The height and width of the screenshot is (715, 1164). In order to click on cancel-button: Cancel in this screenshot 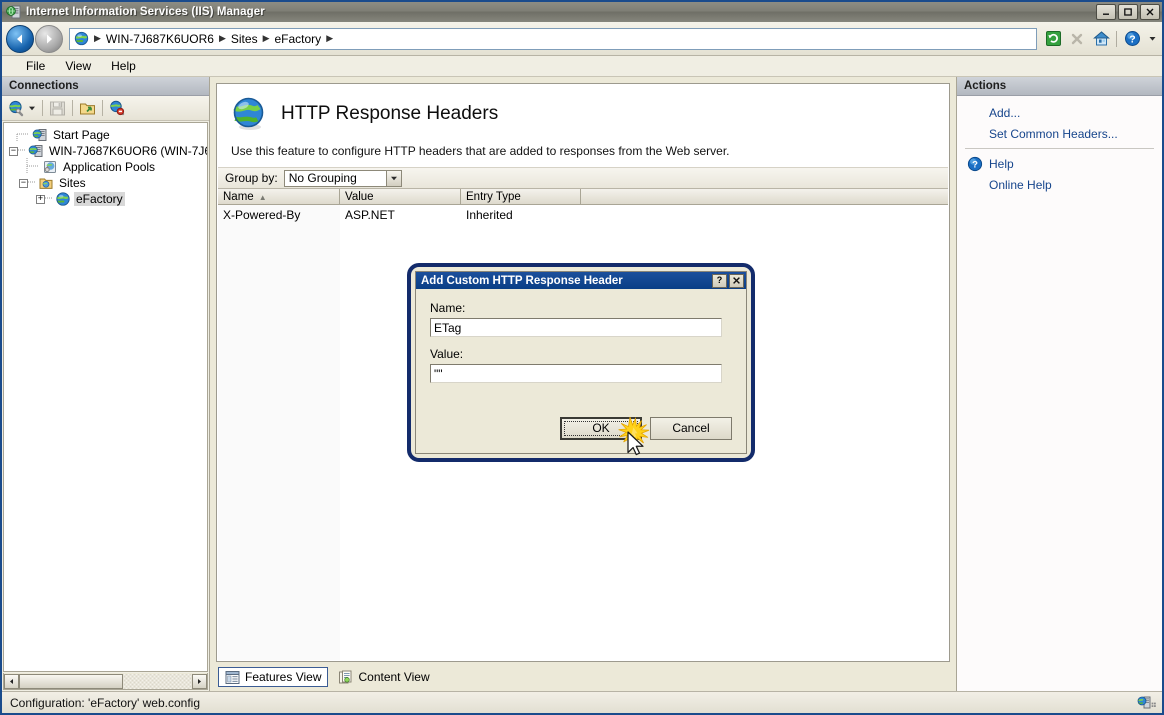, I will do `click(691, 428)`.